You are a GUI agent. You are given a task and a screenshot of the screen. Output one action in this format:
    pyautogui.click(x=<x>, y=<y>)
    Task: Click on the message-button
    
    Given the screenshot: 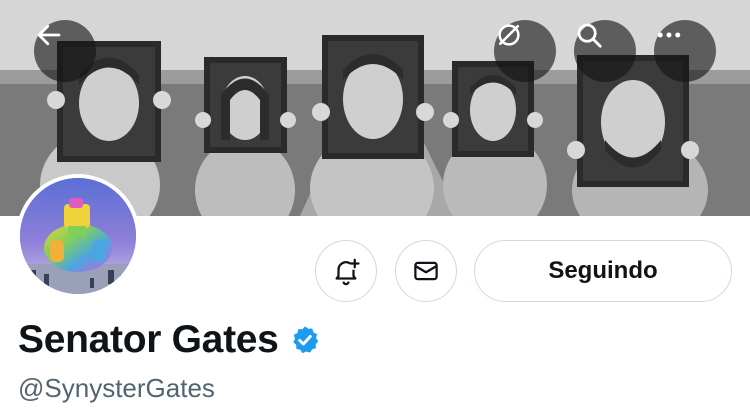 What is the action you would take?
    pyautogui.click(x=426, y=271)
    